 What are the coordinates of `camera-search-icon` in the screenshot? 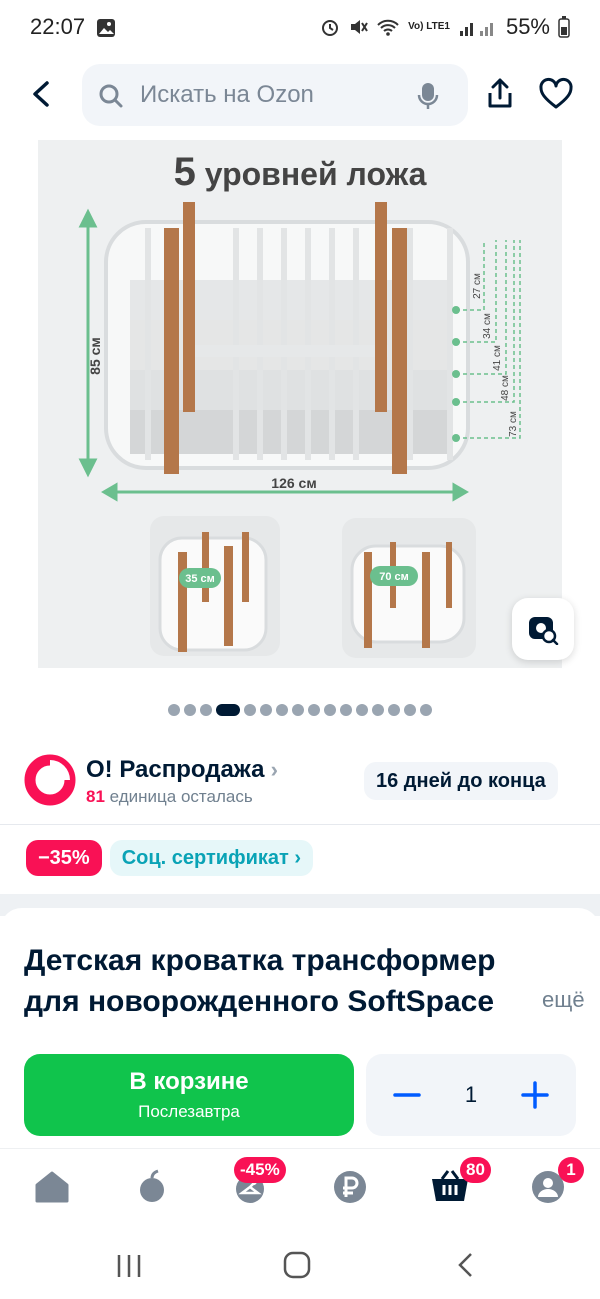 It's located at (544, 631).